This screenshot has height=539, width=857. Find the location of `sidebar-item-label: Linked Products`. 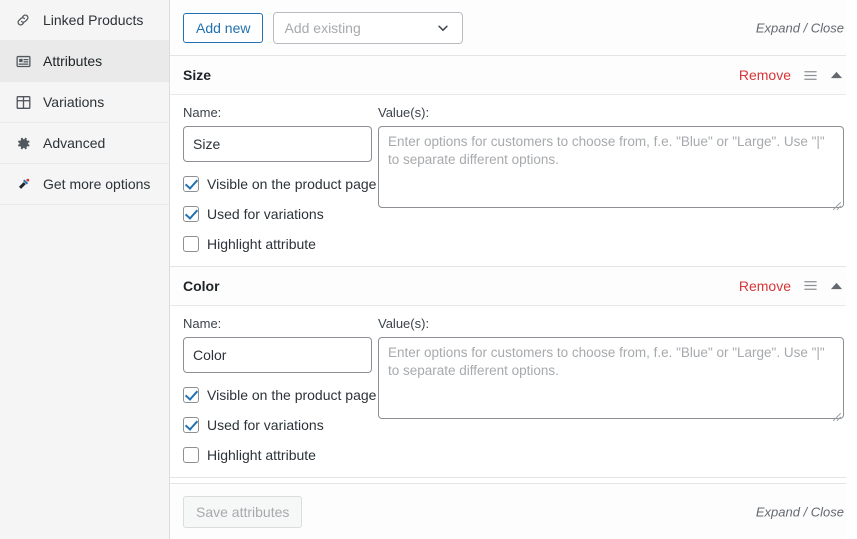

sidebar-item-label: Linked Products is located at coordinates (93, 20).